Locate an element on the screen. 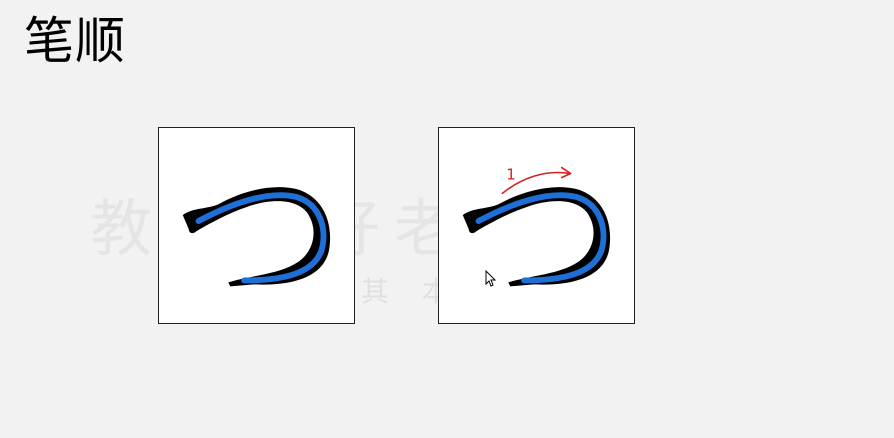 This screenshot has width=894, height=438. page-title: 笔顺 is located at coordinates (75, 41).